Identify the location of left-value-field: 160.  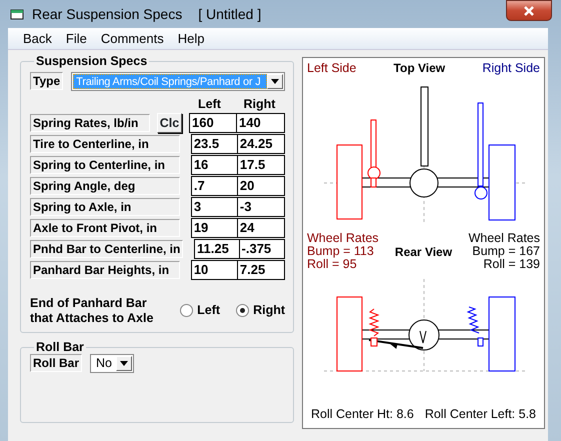
(213, 123).